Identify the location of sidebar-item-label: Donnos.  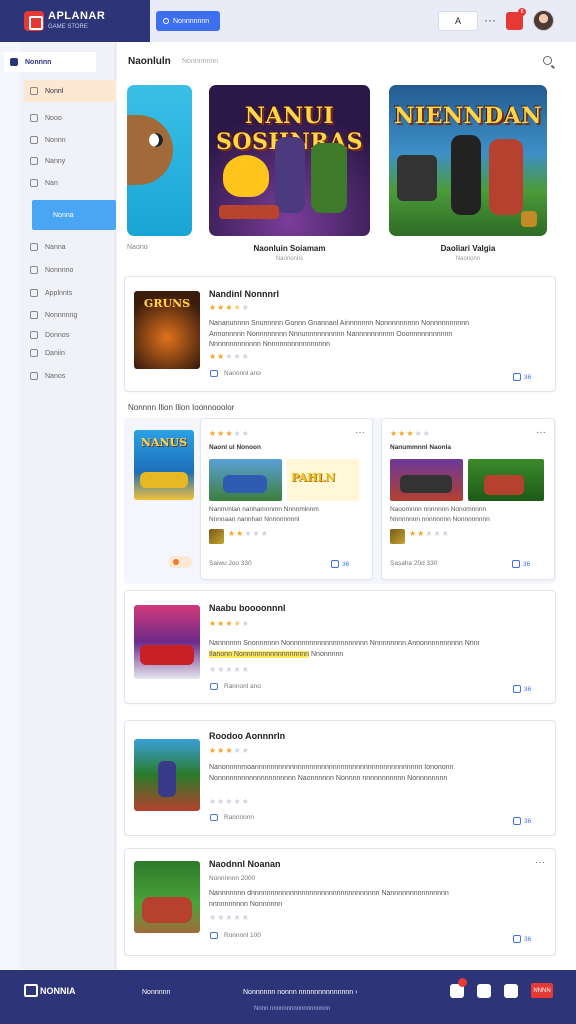
(57, 335).